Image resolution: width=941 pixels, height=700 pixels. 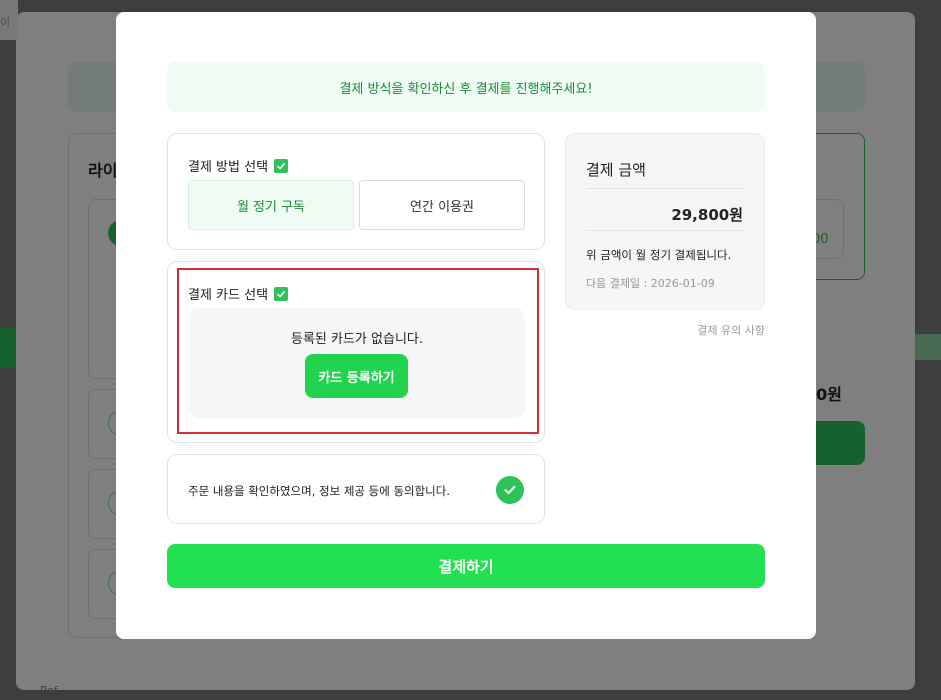 I want to click on check-circle-icon, so click(x=510, y=490).